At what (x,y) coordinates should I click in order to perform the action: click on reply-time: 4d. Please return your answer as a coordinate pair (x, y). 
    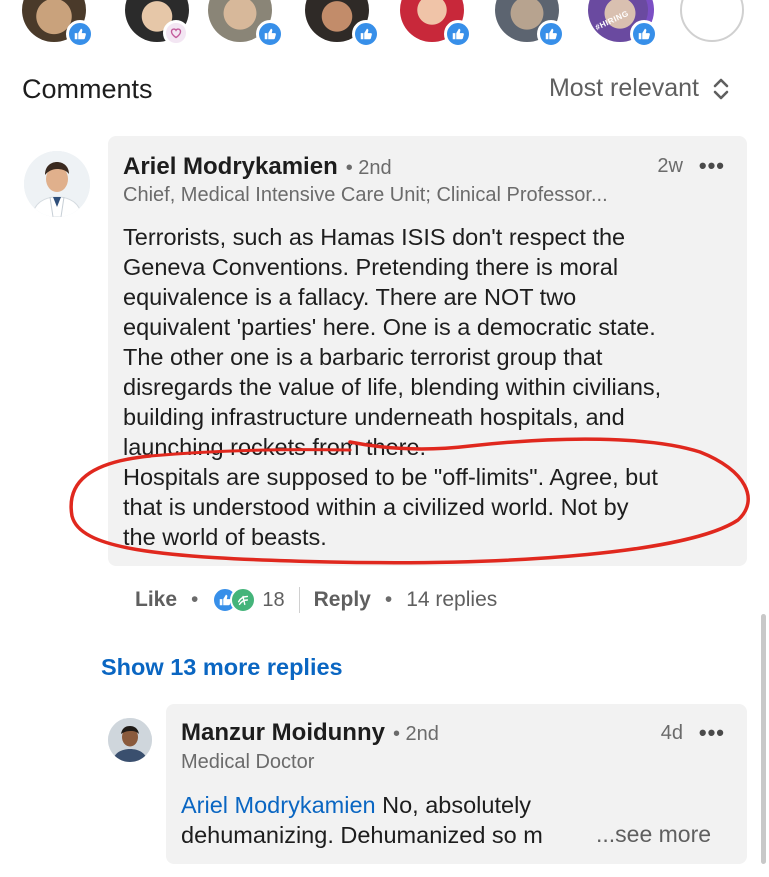
    Looking at the image, I should click on (671, 733).